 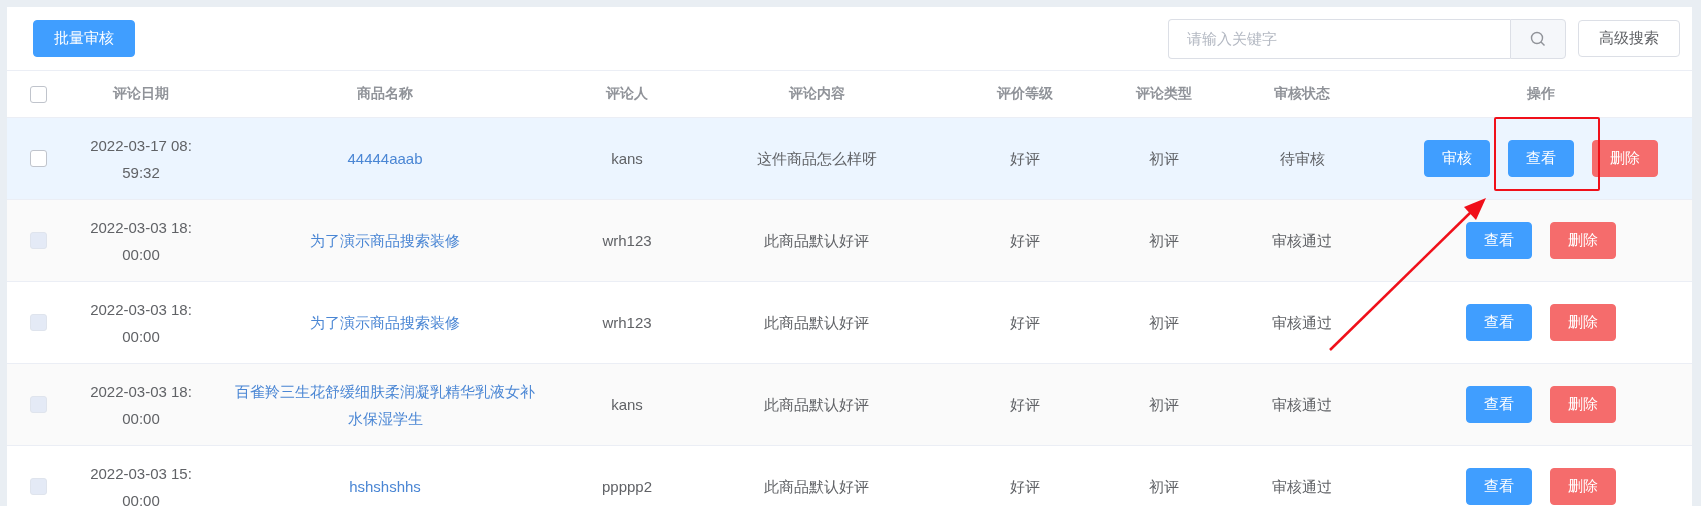 I want to click on search-icon, so click(x=1538, y=38).